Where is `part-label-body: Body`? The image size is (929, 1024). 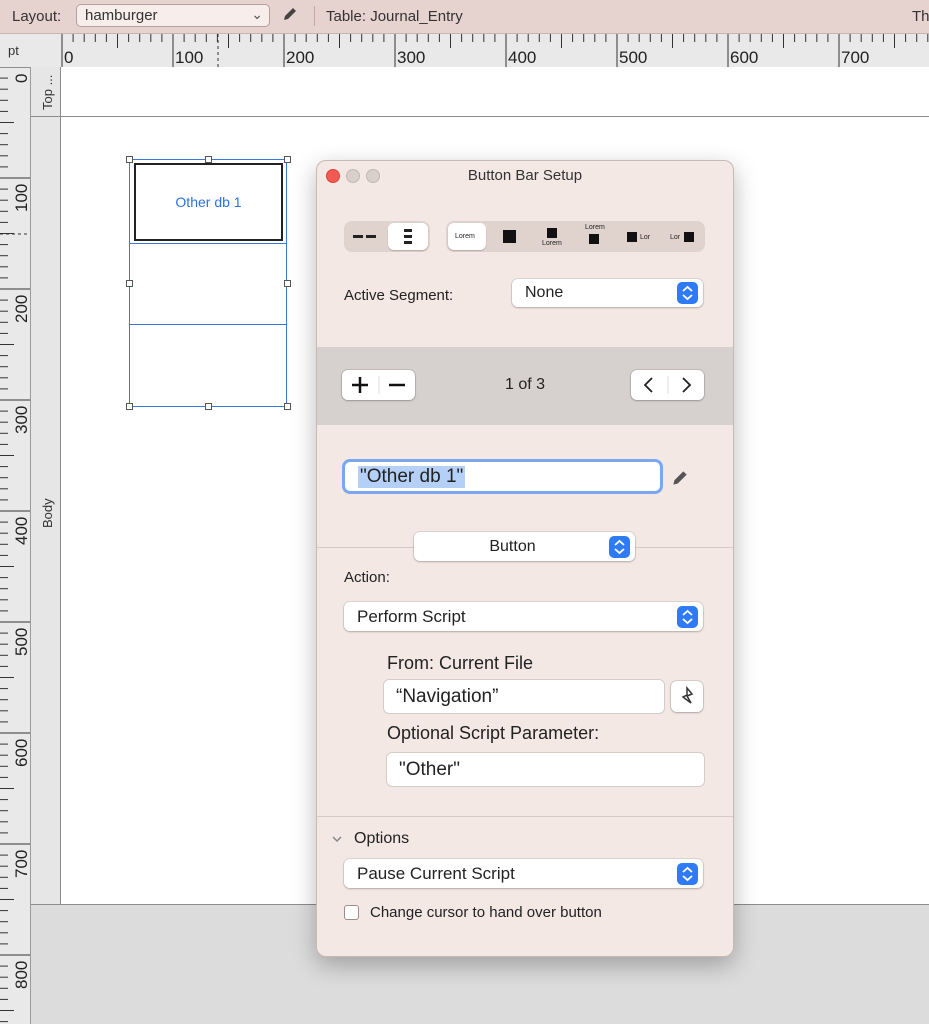
part-label-body: Body is located at coordinates (47, 513).